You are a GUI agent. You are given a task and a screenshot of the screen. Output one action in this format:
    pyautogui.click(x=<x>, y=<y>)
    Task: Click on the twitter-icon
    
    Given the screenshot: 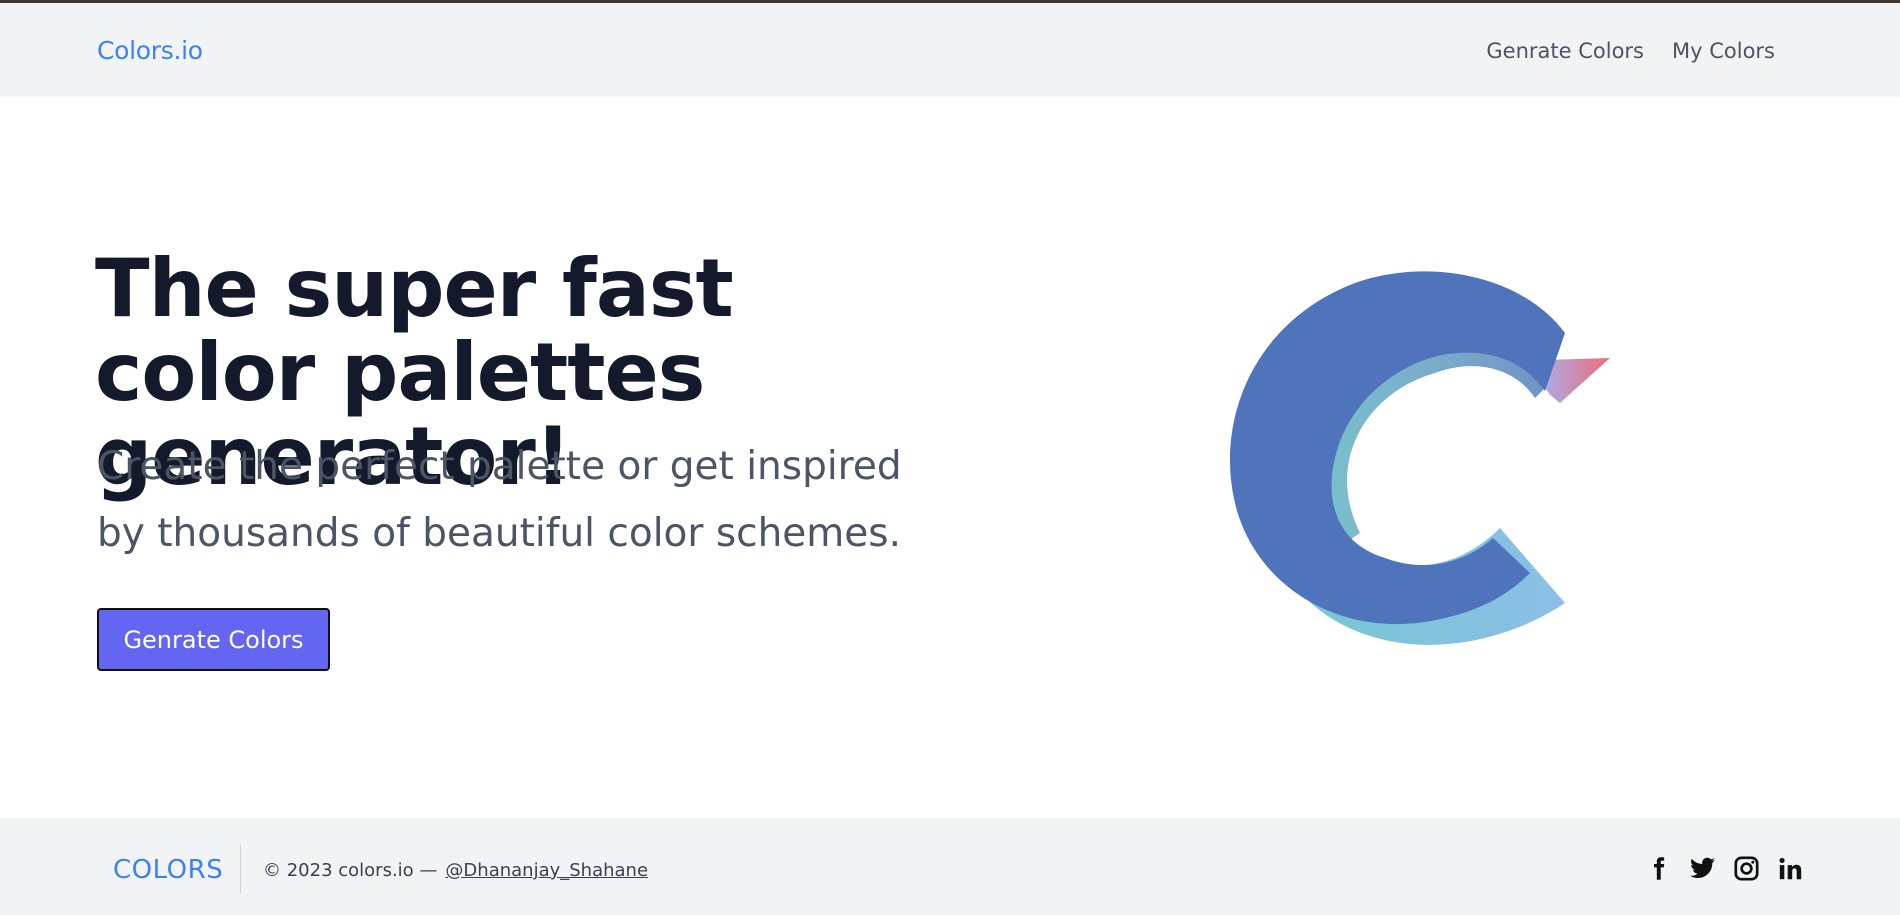 What is the action you would take?
    pyautogui.click(x=1702, y=868)
    